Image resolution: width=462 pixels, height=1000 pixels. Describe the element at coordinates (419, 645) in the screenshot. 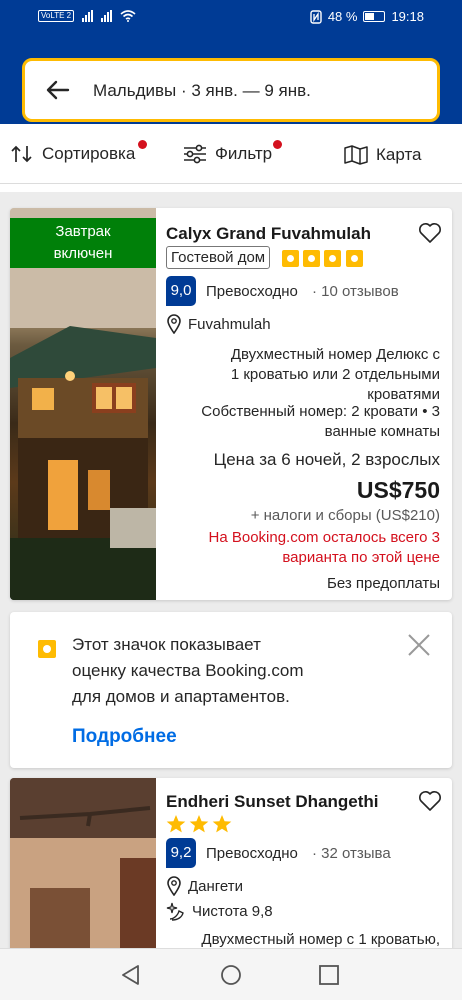

I see `close-icon` at that location.